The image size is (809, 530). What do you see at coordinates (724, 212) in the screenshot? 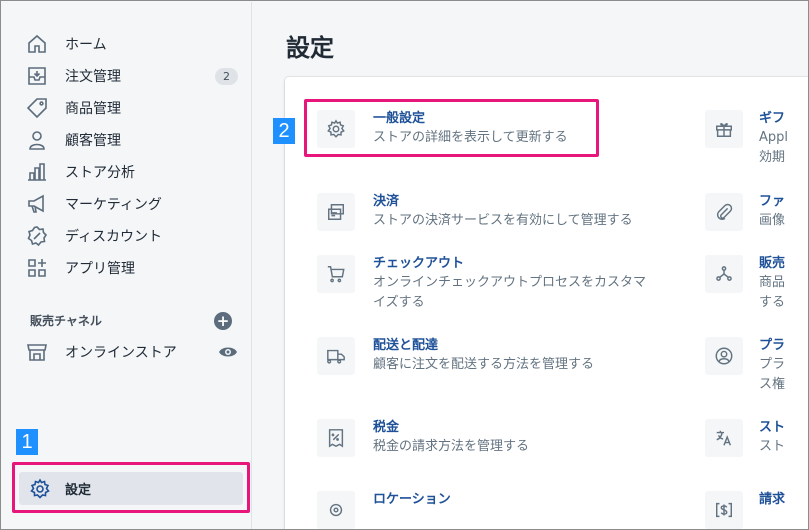
I see `paperclip-icon` at bounding box center [724, 212].